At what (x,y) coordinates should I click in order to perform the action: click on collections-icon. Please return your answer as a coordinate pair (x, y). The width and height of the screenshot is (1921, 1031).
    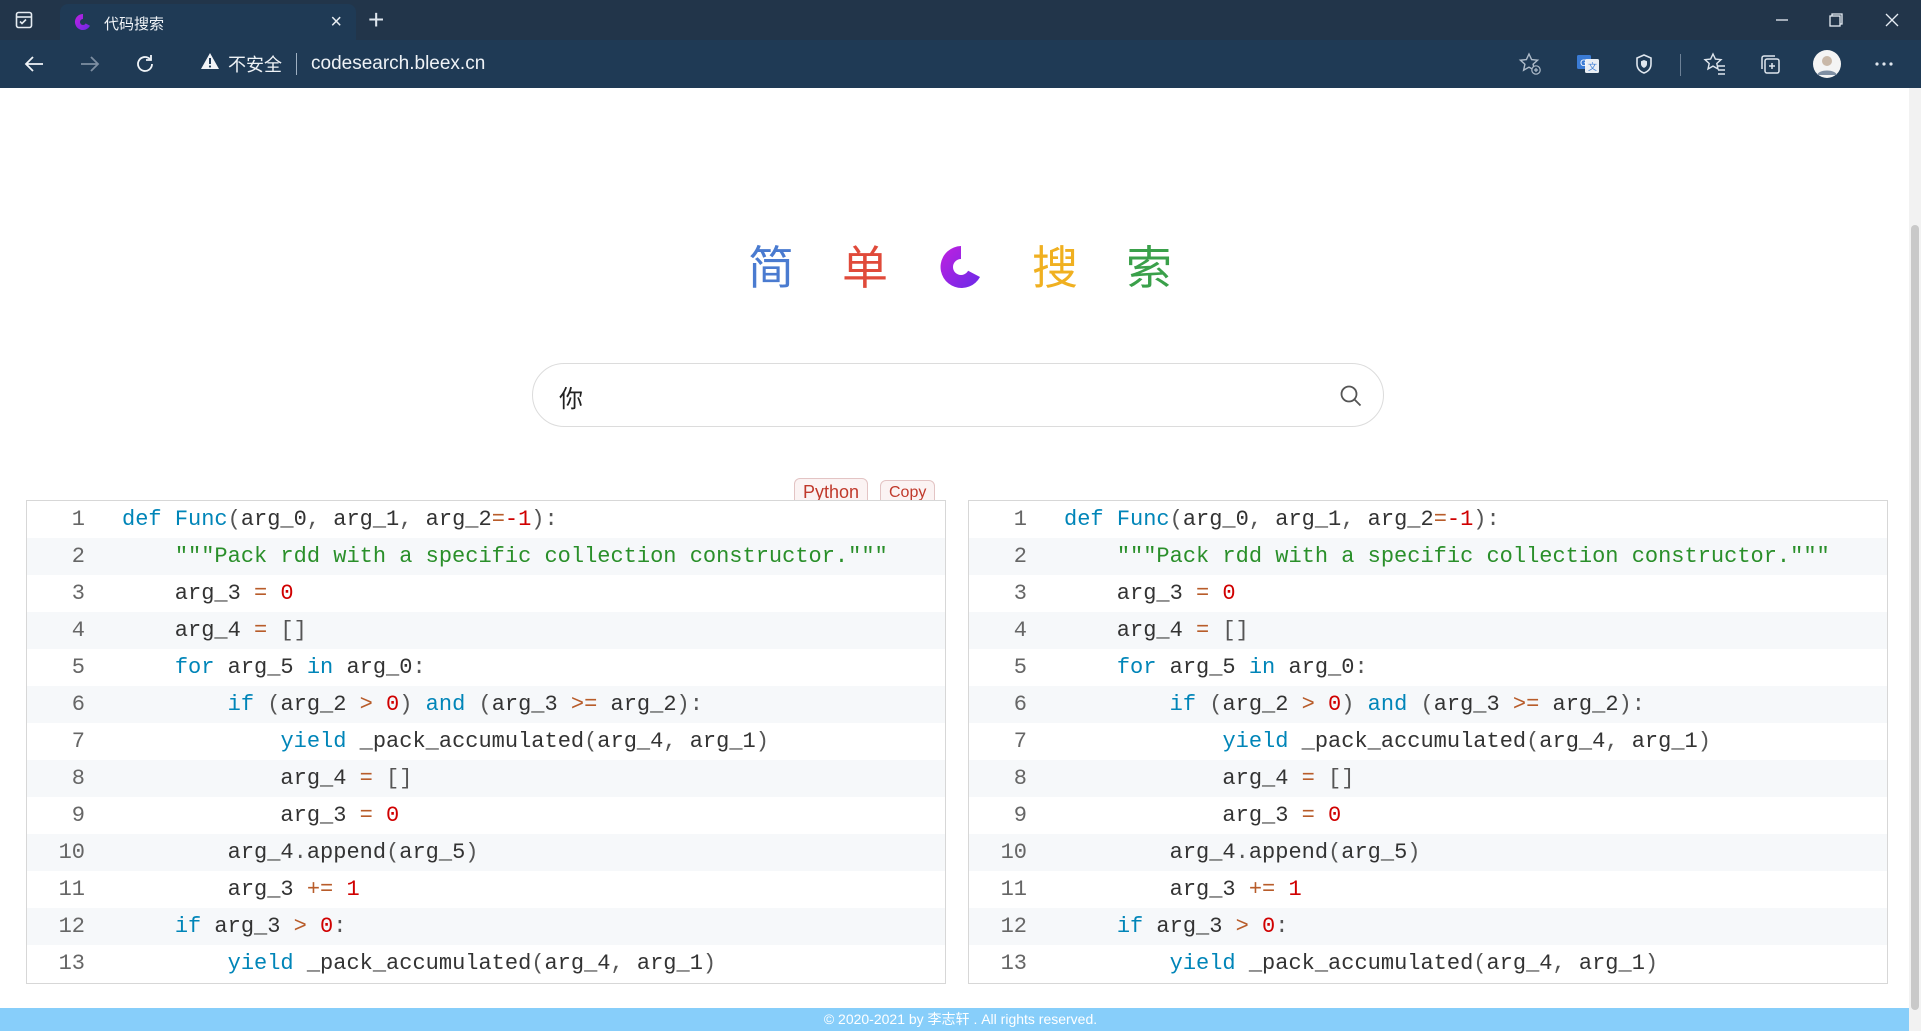
    Looking at the image, I should click on (1770, 64).